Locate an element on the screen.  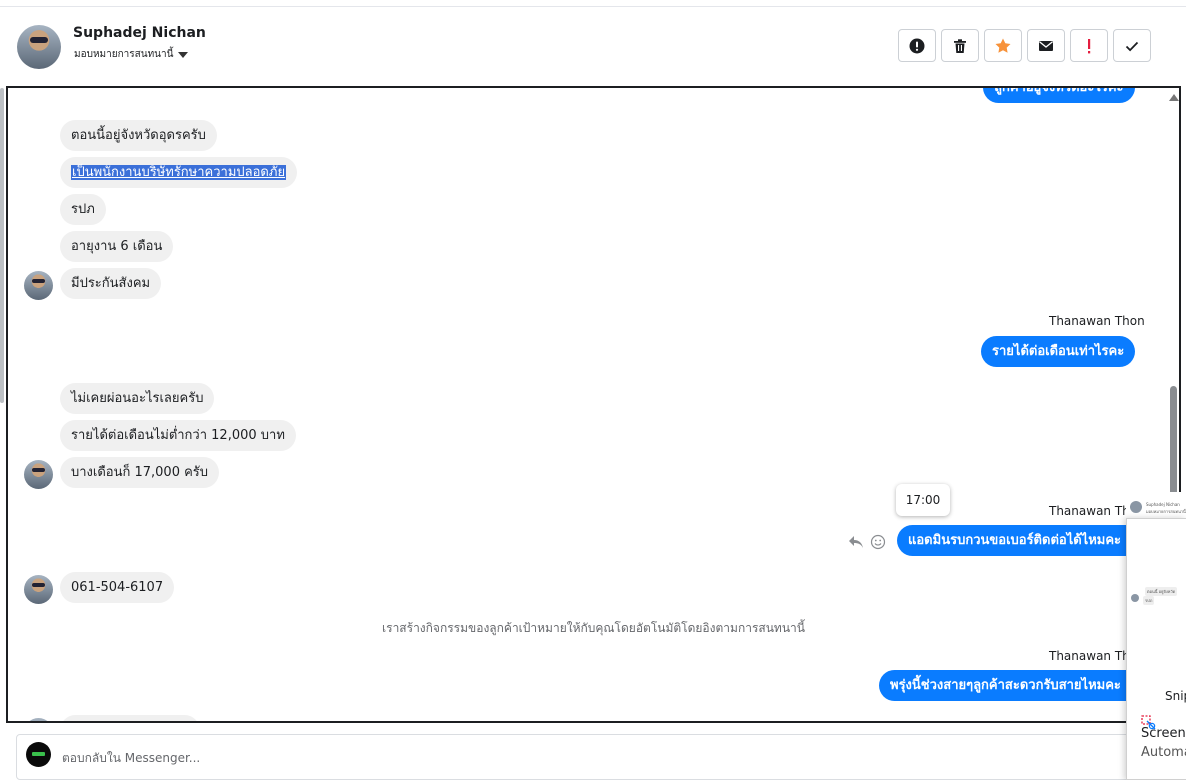
conversation-actions is located at coordinates (1024, 45).